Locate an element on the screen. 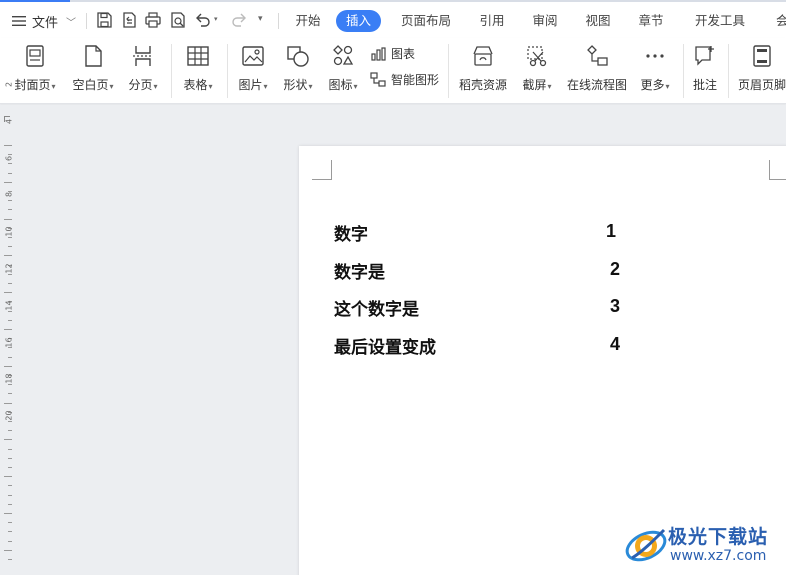  ruler-number: 10 is located at coordinates (9, 231).